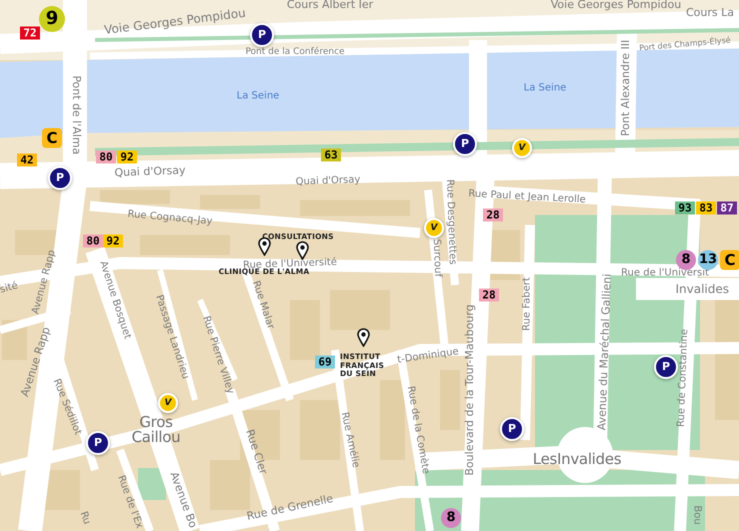 The width and height of the screenshot is (739, 531). I want to click on street-label: Rue Malar, so click(263, 305).